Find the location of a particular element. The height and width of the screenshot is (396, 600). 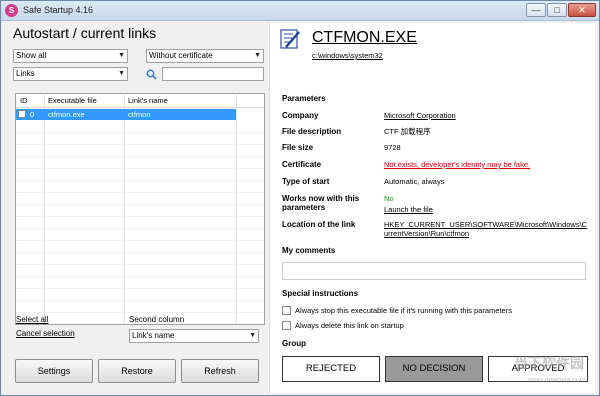

stop-executable-checkbox is located at coordinates (286, 310).